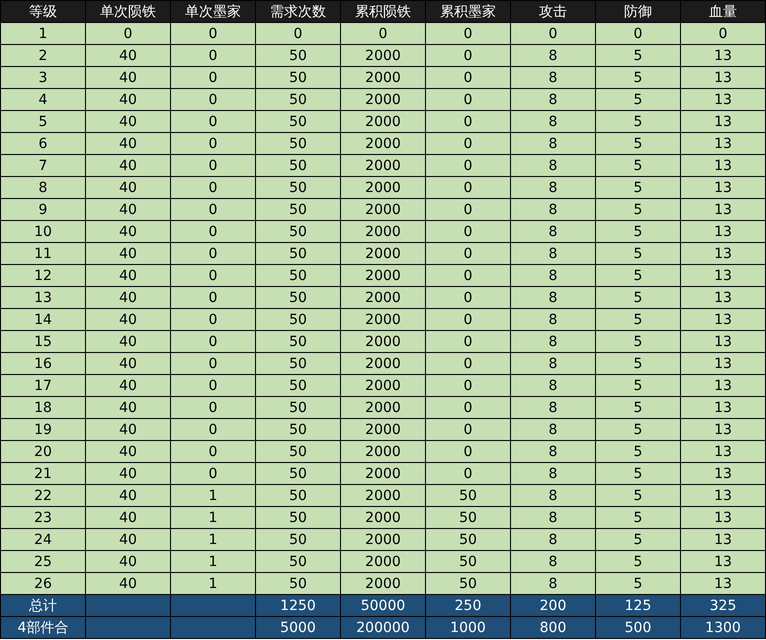  Describe the element at coordinates (638, 11) in the screenshot. I see `column-header: 防御` at that location.